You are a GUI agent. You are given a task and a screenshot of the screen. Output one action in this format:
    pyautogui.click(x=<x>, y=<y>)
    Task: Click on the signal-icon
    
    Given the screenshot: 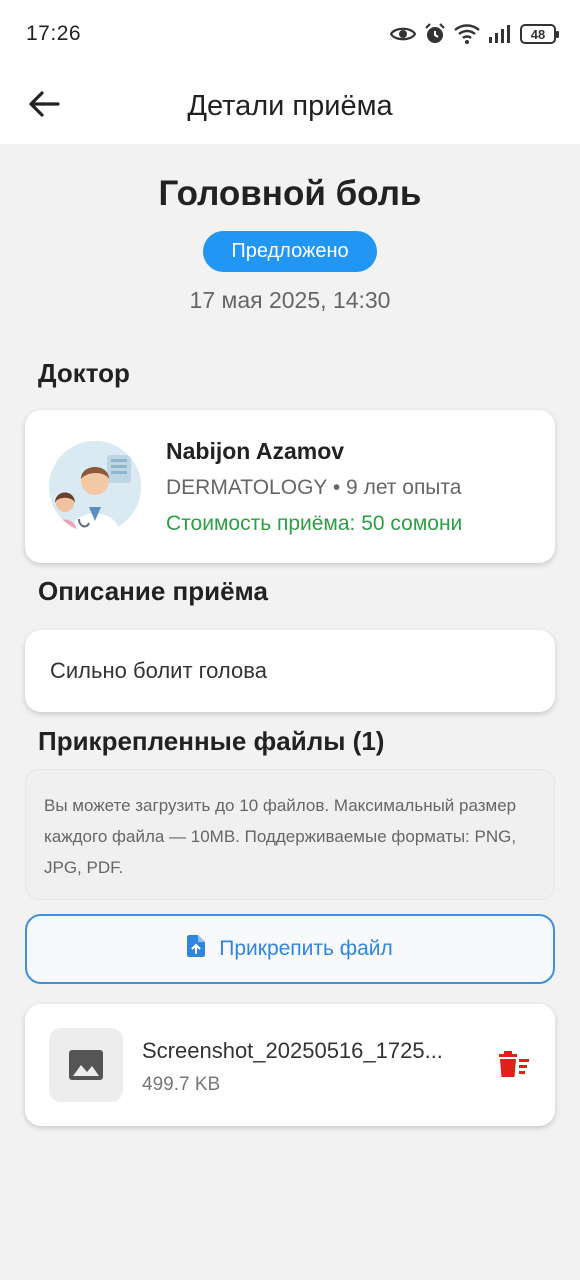 What is the action you would take?
    pyautogui.click(x=500, y=34)
    